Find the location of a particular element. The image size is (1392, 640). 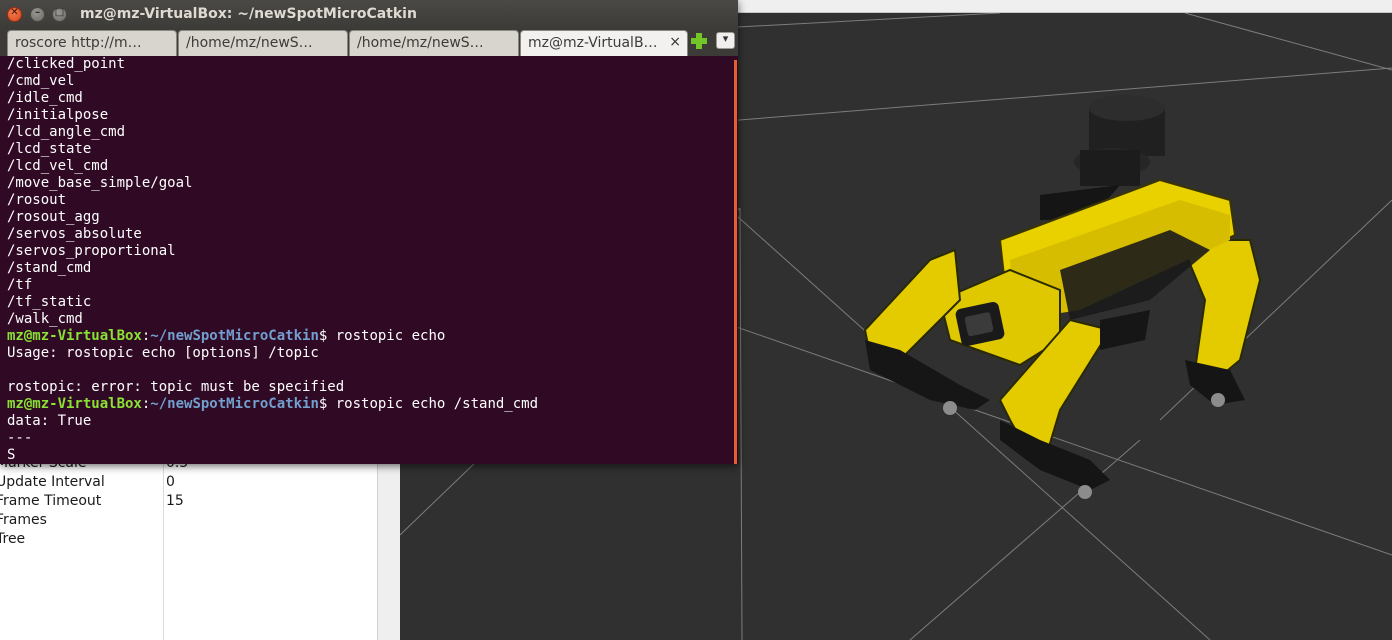

output-line: /move_base_simple/goal is located at coordinates (100, 183).